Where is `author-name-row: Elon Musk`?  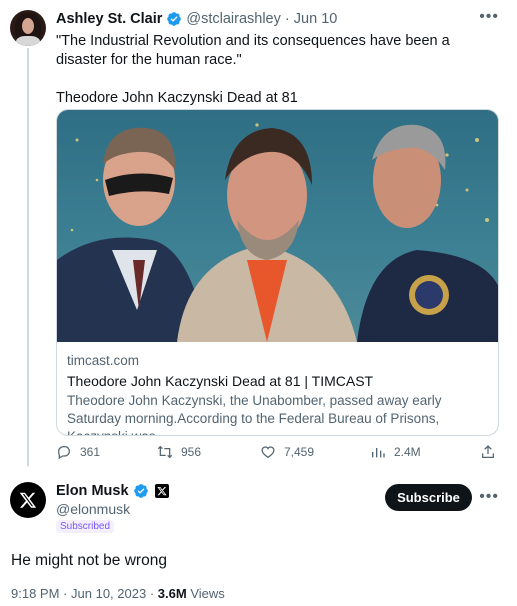
author-name-row: Elon Musk is located at coordinates (112, 491).